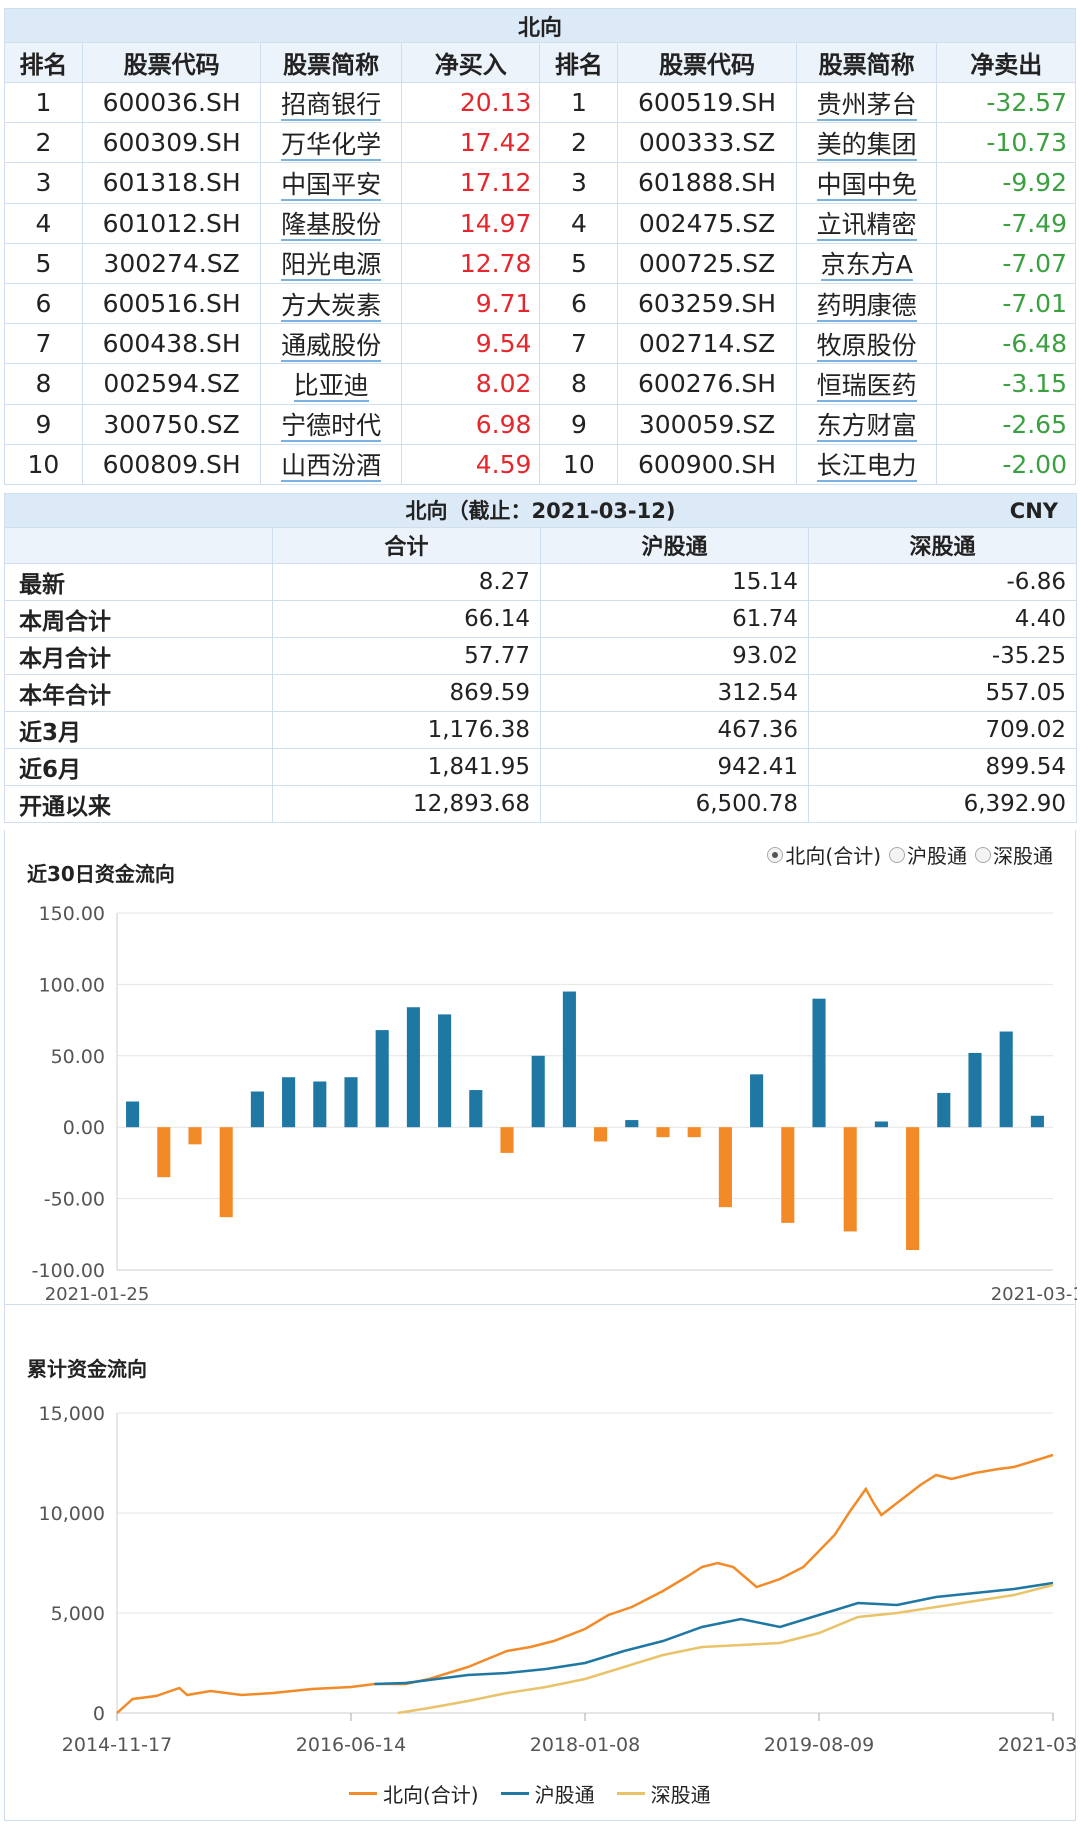  Describe the element at coordinates (866, 467) in the screenshot. I see `stock-name-link: 长江电力` at that location.